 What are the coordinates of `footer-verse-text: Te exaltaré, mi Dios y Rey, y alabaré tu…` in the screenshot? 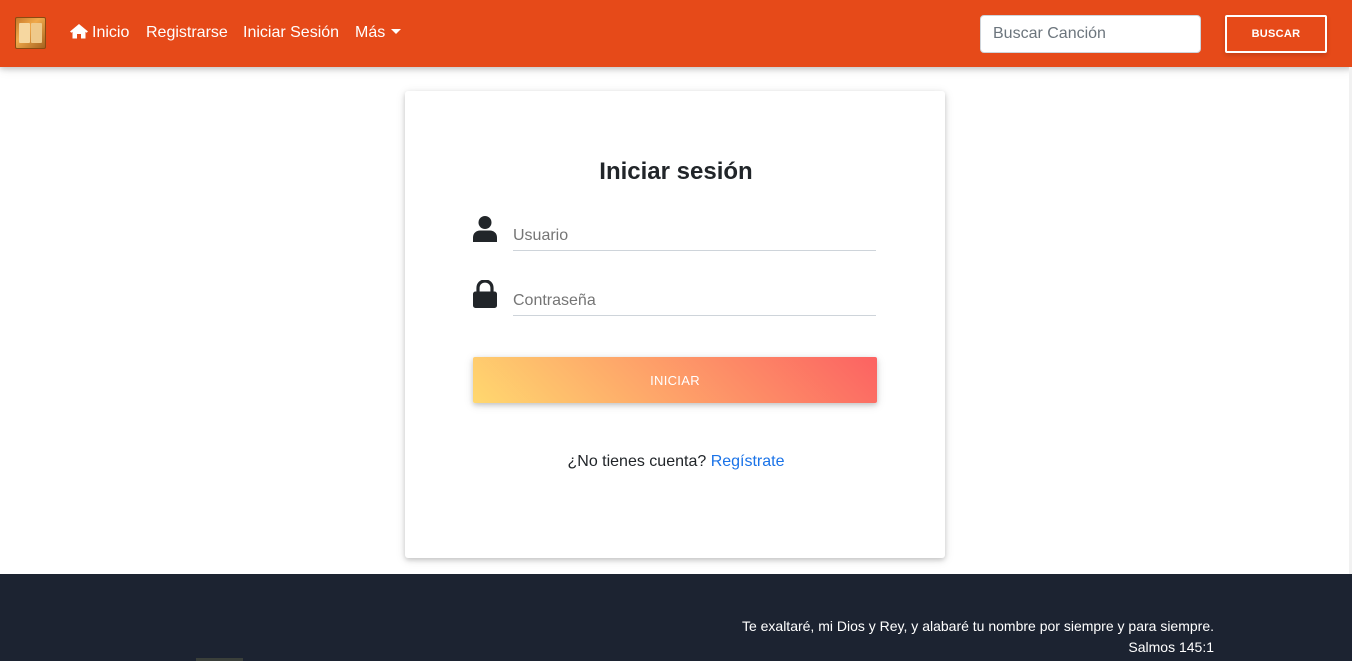 It's located at (977, 626).